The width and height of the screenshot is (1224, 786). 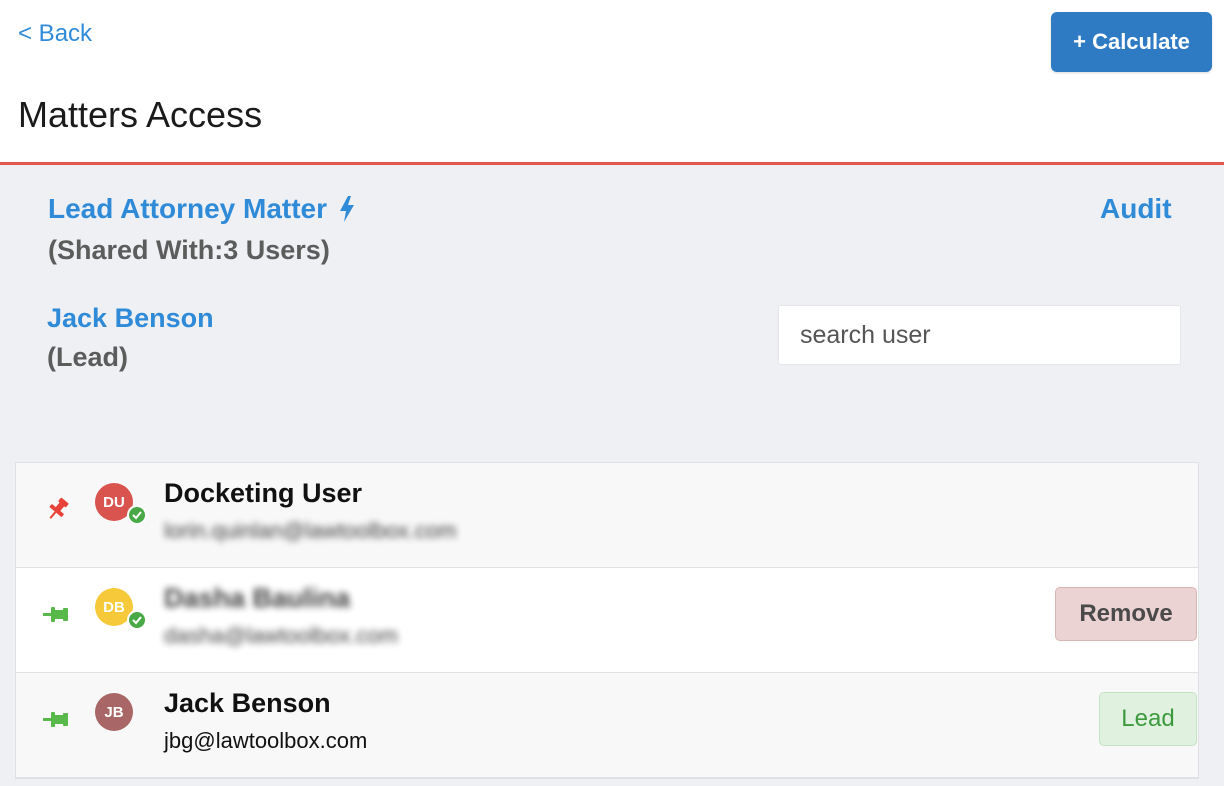 What do you see at coordinates (263, 493) in the screenshot?
I see `user-name: Docketing User` at bounding box center [263, 493].